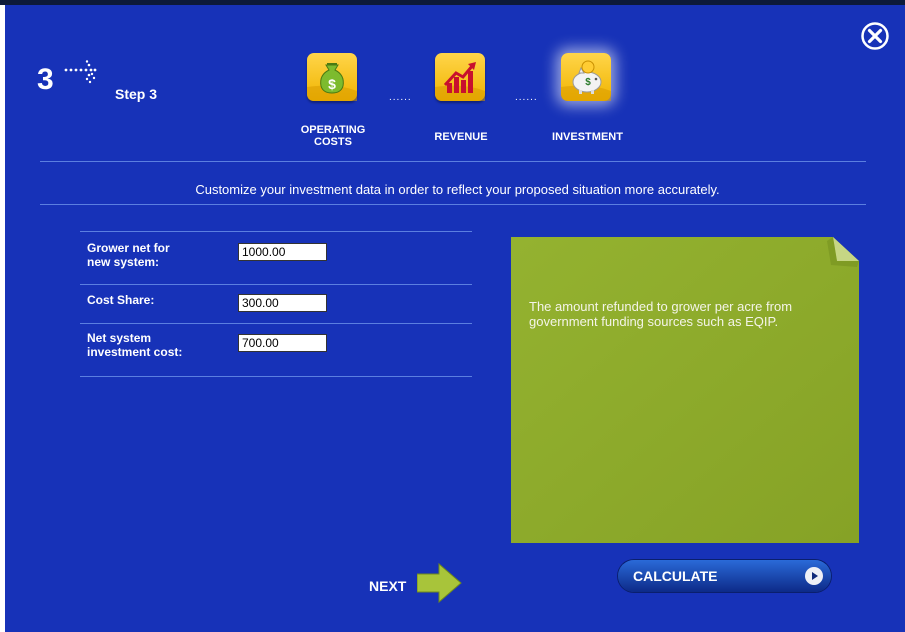 The image size is (905, 632). I want to click on net-system-label-line1: Net system, so click(119, 338).